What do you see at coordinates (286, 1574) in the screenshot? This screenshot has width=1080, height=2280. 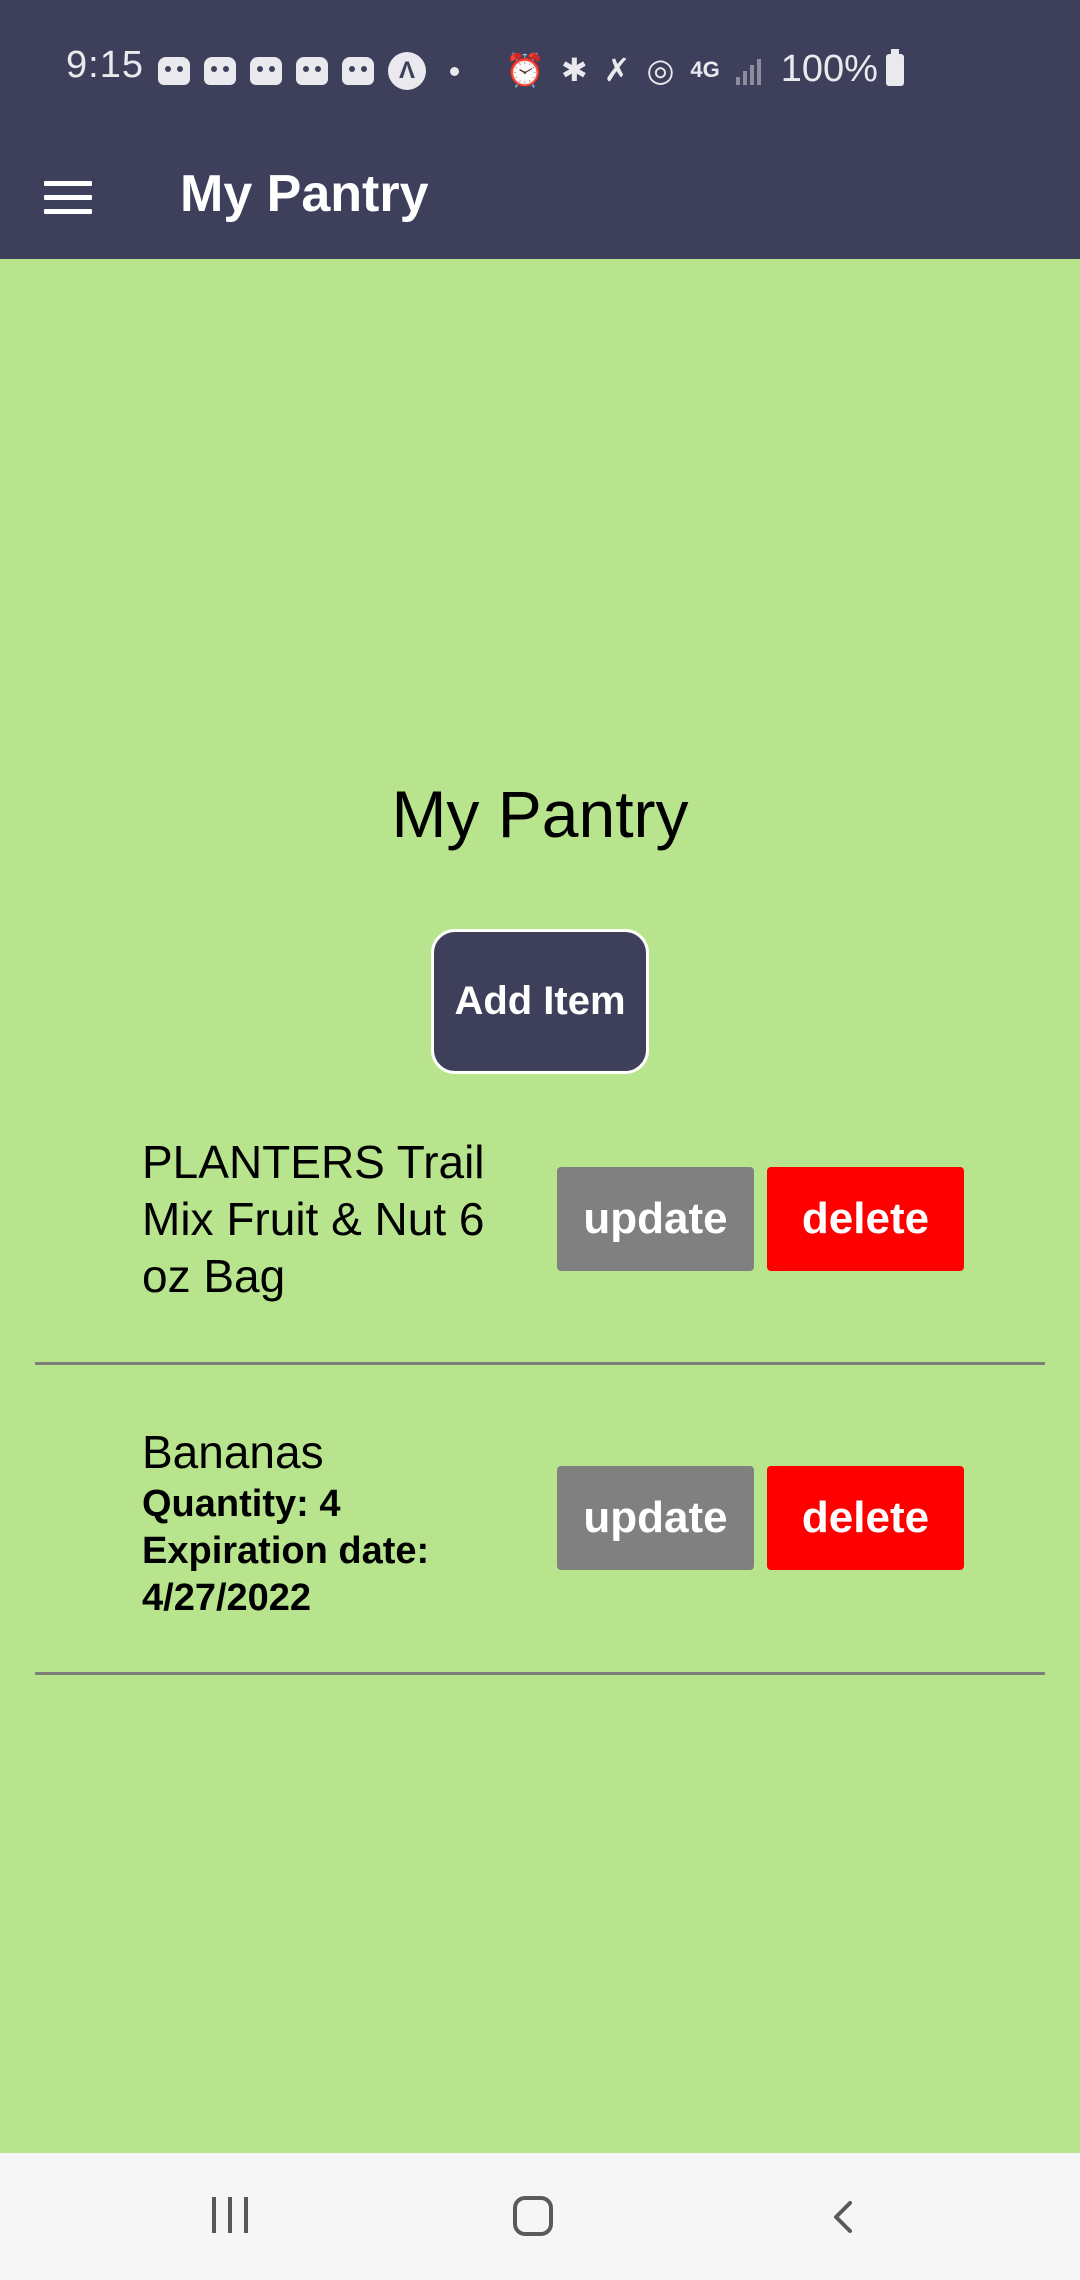 I see `item-expiration: Expiration date: 4/27/2022` at bounding box center [286, 1574].